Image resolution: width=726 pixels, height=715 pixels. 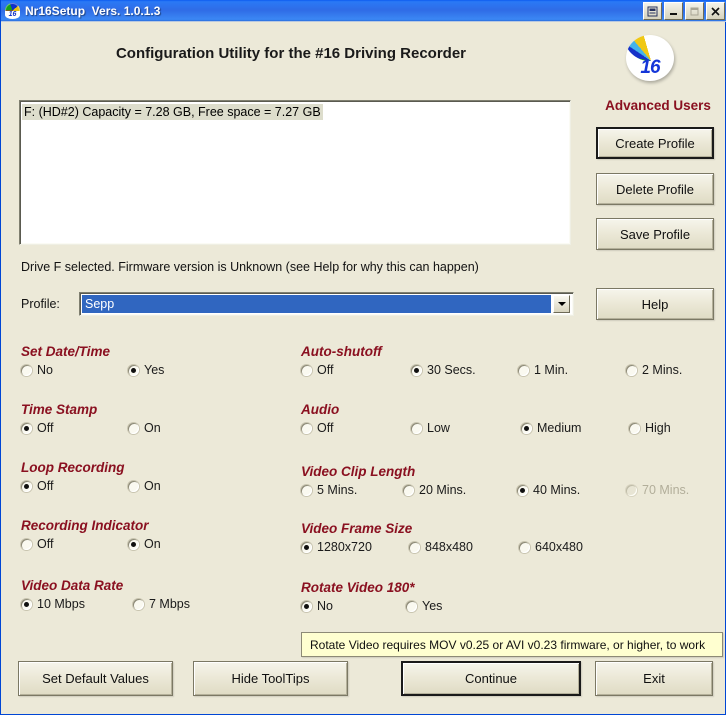 What do you see at coordinates (548, 490) in the screenshot?
I see `radio-video-clip-length-40-mins: 40 Mins.` at bounding box center [548, 490].